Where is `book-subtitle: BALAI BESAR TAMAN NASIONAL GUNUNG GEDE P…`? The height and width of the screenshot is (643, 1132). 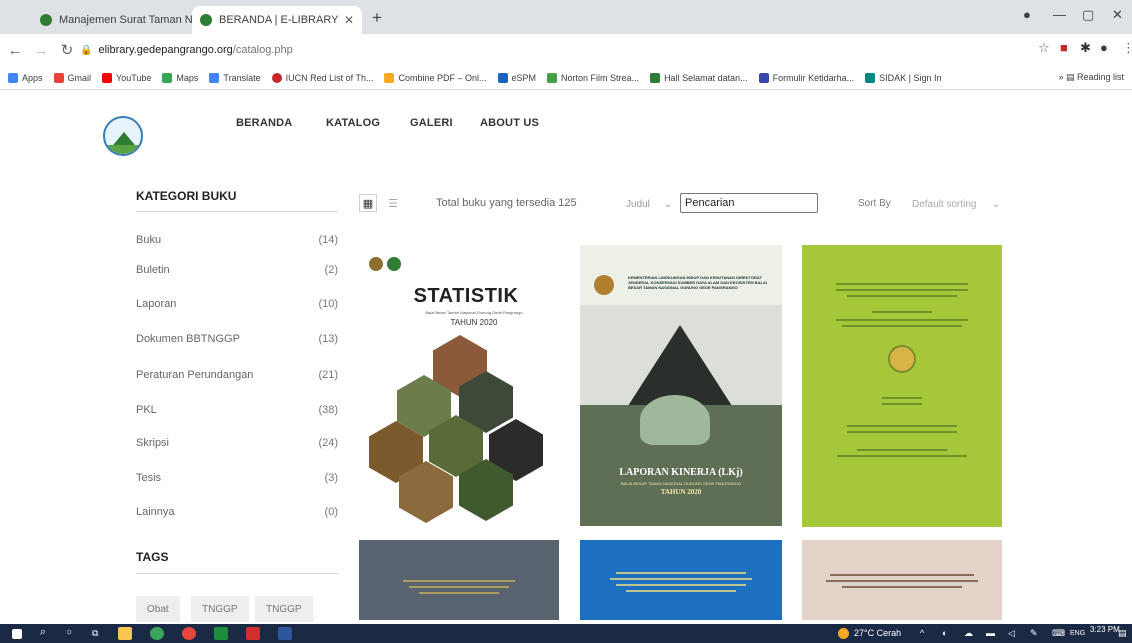 book-subtitle: BALAI BESAR TAMAN NASIONAL GUNUNG GEDE P… is located at coordinates (681, 483).